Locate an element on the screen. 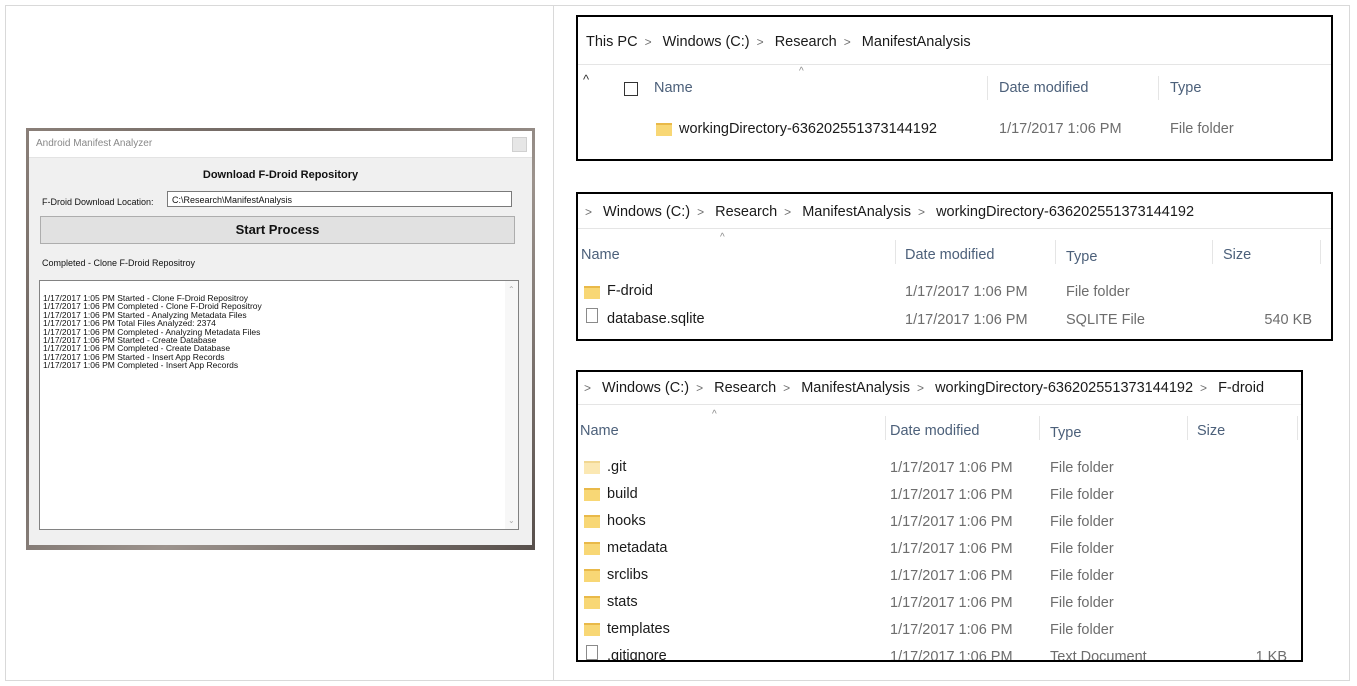  item-name: build is located at coordinates (622, 494).